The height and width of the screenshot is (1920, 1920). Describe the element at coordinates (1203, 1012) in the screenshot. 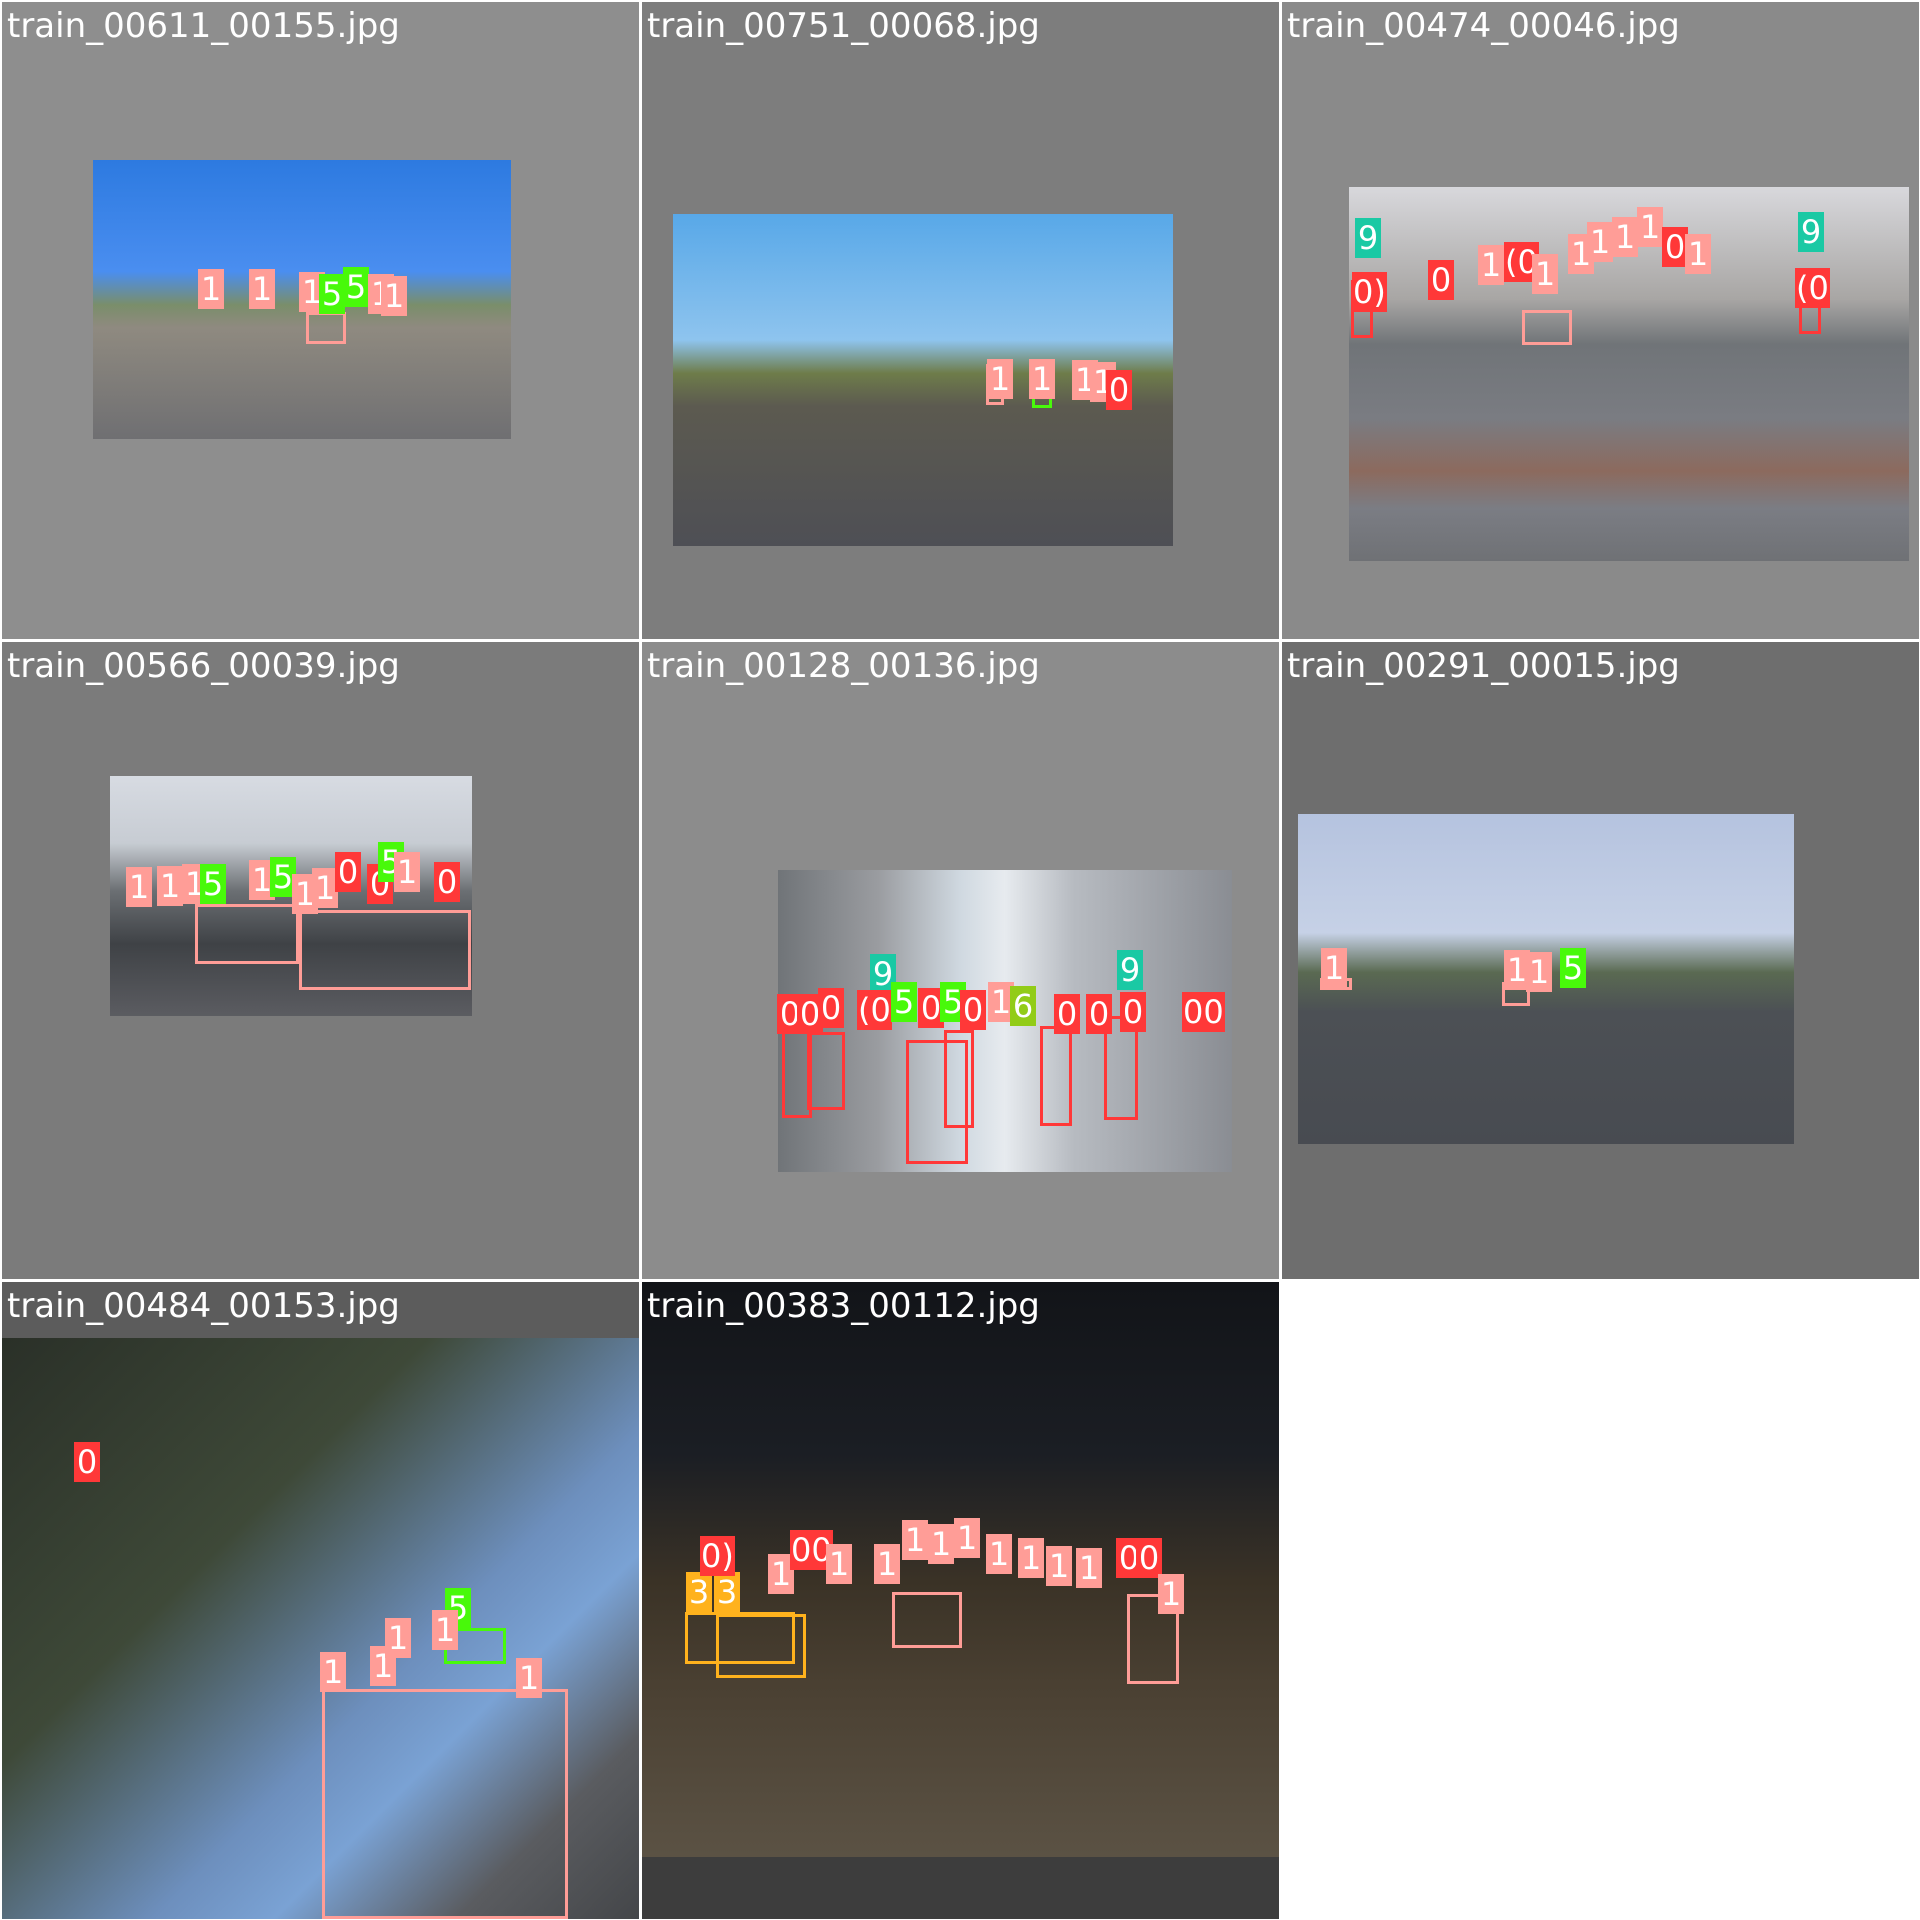

I see `class-label-0: 00` at that location.